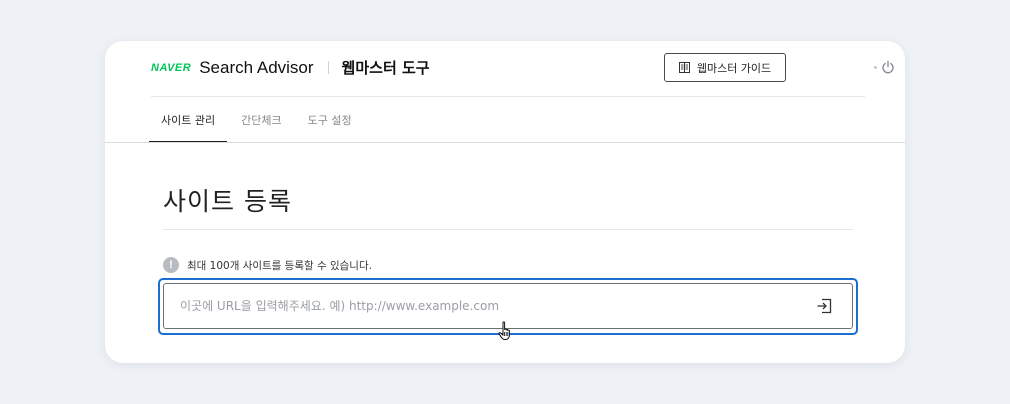 The height and width of the screenshot is (404, 1010). I want to click on notice-text: 최대 100개 사이트를 등록할 수 있습니다., so click(279, 265).